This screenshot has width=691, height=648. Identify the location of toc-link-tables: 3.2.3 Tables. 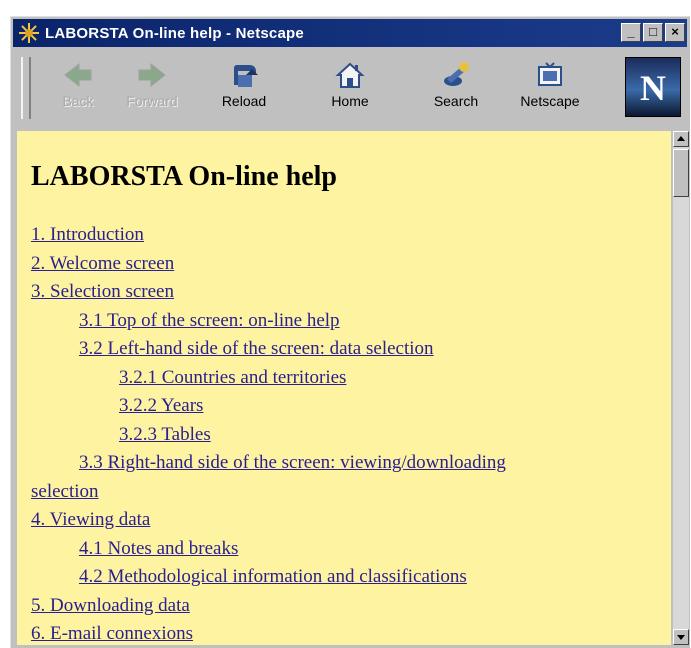
(341, 435).